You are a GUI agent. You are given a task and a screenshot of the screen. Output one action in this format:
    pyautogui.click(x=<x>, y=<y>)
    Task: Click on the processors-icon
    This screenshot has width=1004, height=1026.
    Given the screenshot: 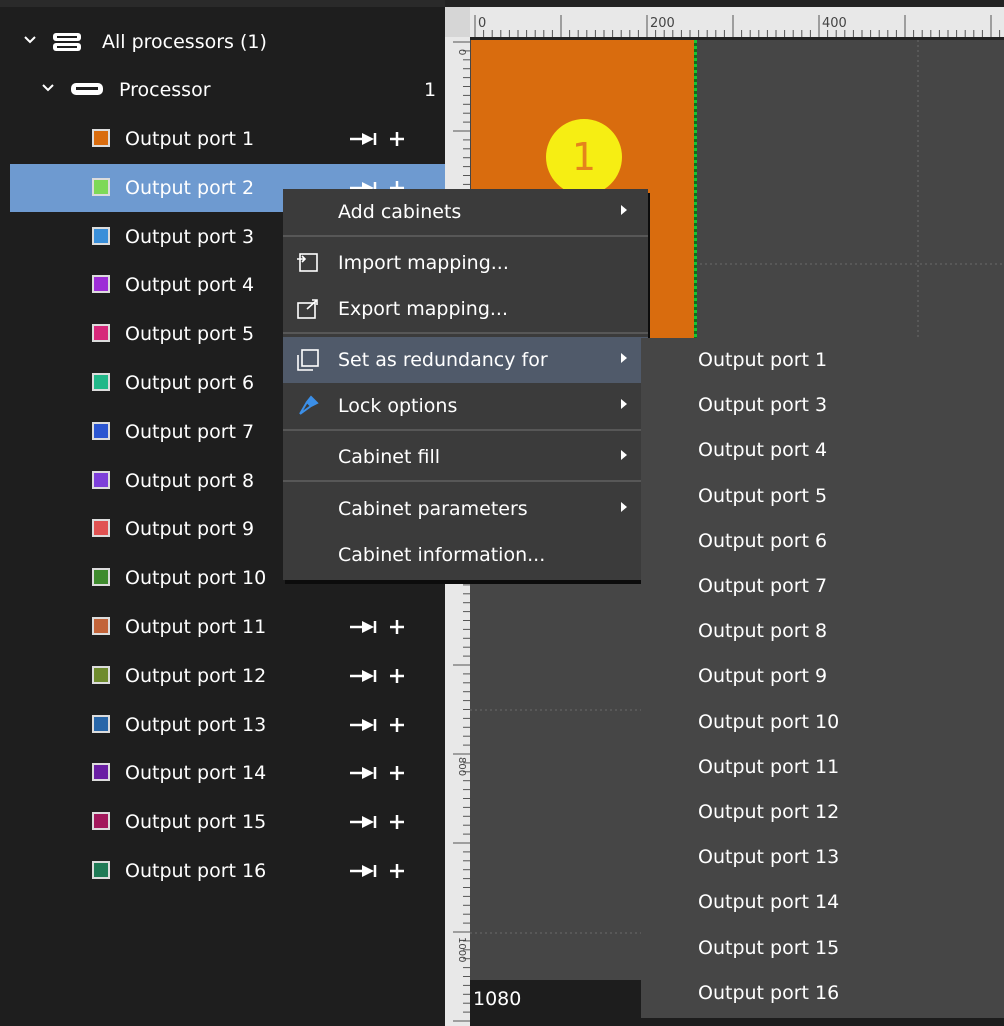 What is the action you would take?
    pyautogui.click(x=67, y=42)
    